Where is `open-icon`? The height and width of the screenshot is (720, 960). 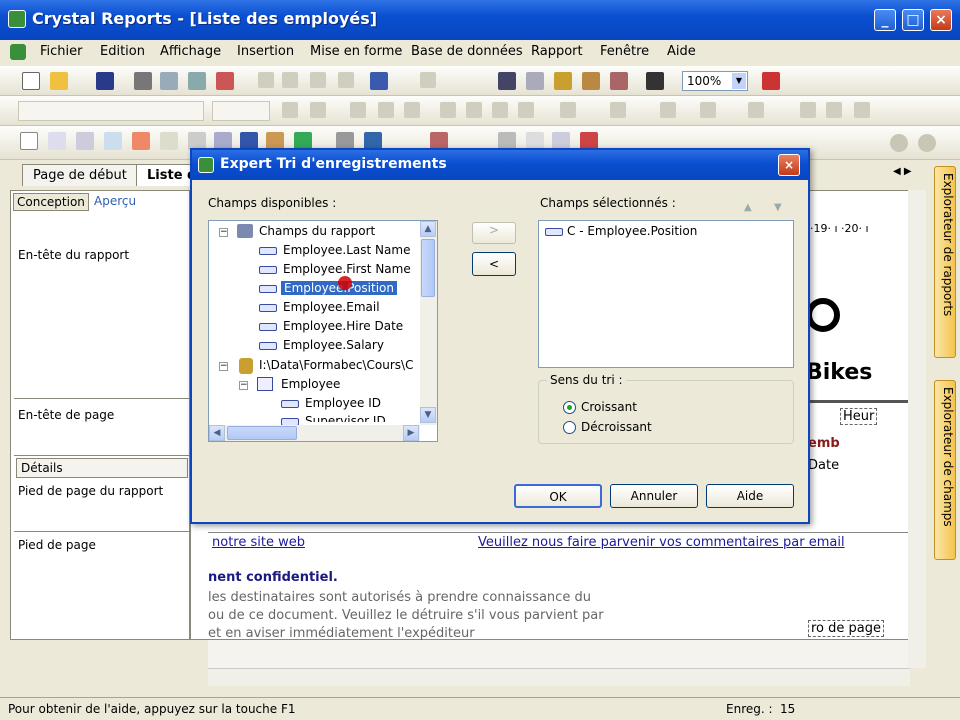
open-icon is located at coordinates (59, 81).